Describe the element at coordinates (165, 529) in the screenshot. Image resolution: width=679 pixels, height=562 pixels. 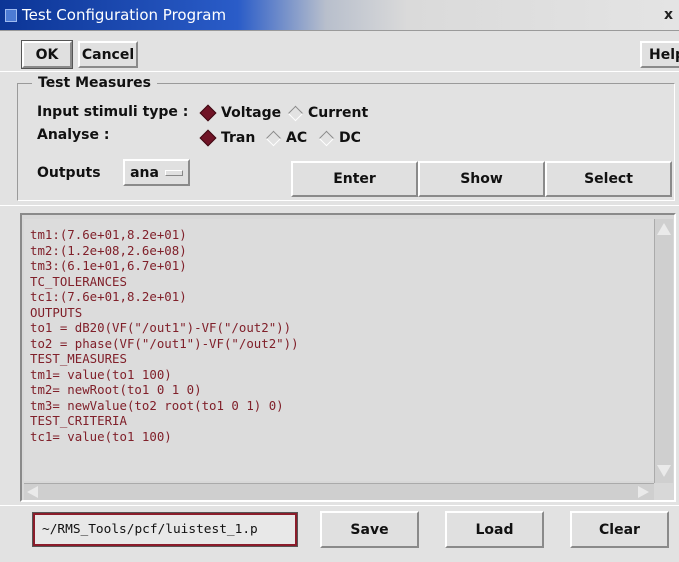
I see `file-path-input: ~/RMS_Tools/pcf/luistest_1.p` at that location.